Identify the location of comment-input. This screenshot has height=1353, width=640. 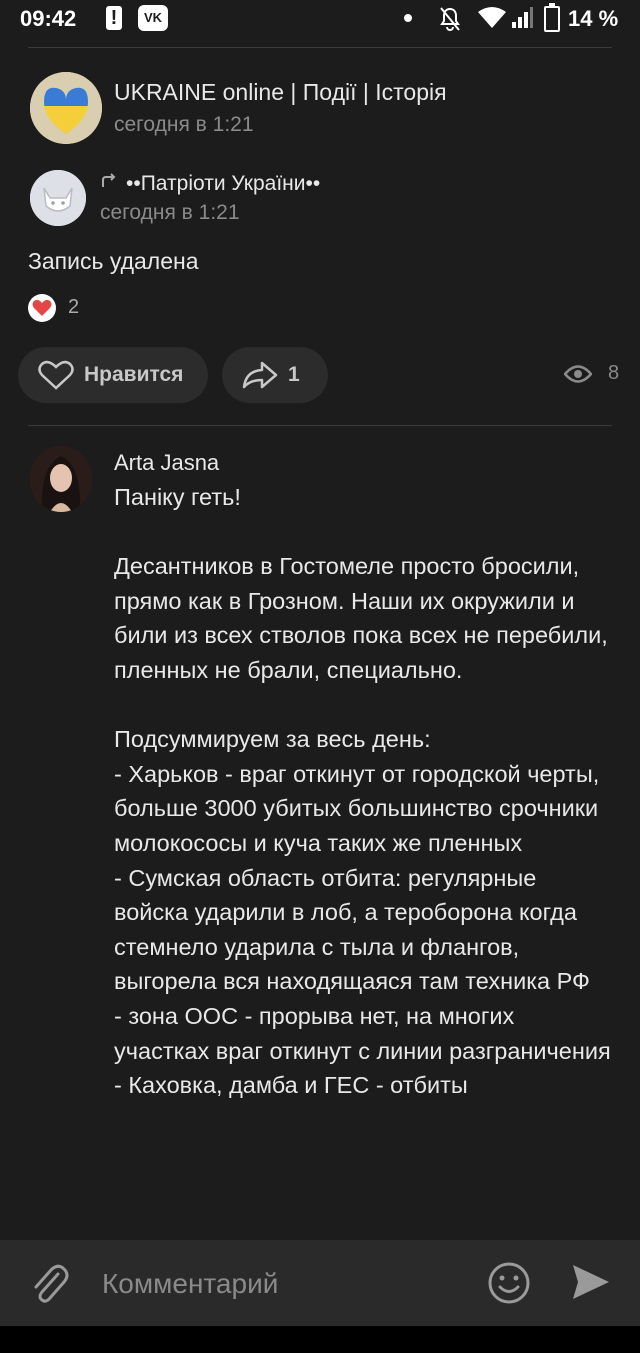
(287, 1284).